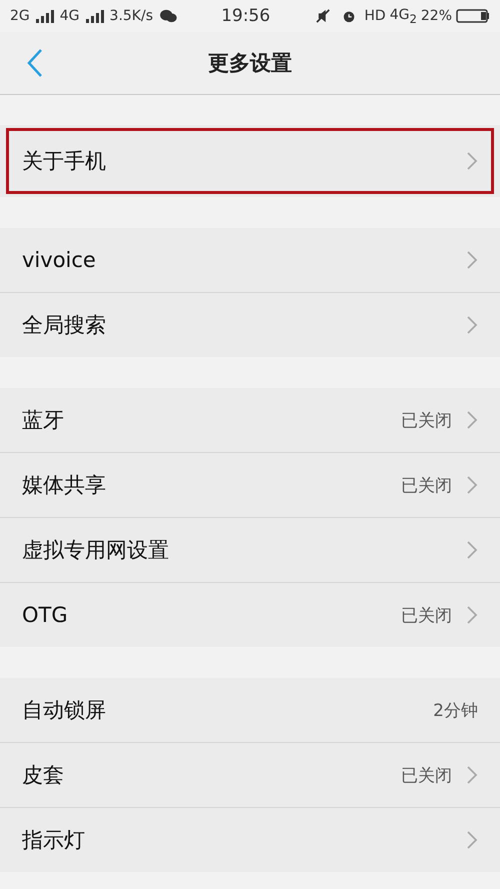 The width and height of the screenshot is (500, 889). I want to click on row-label: vivoice, so click(59, 260).